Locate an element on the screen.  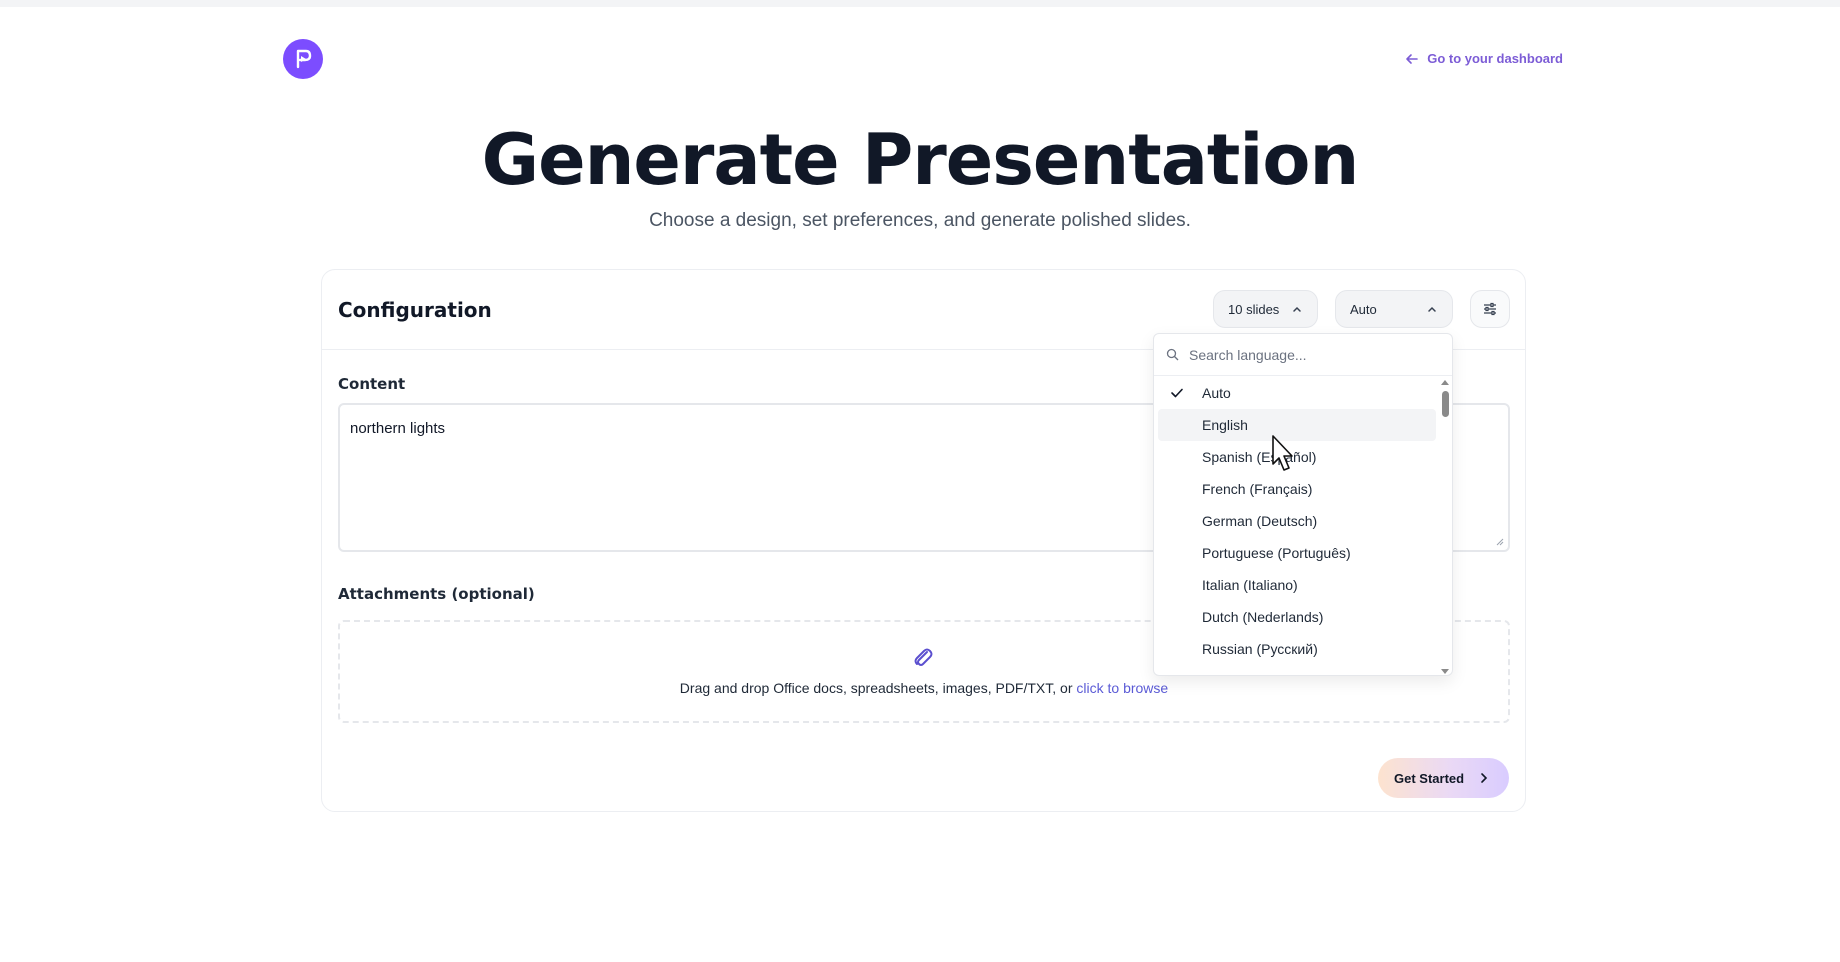
language-option-dutch: Dutch (Nederlands) is located at coordinates (1297, 617).